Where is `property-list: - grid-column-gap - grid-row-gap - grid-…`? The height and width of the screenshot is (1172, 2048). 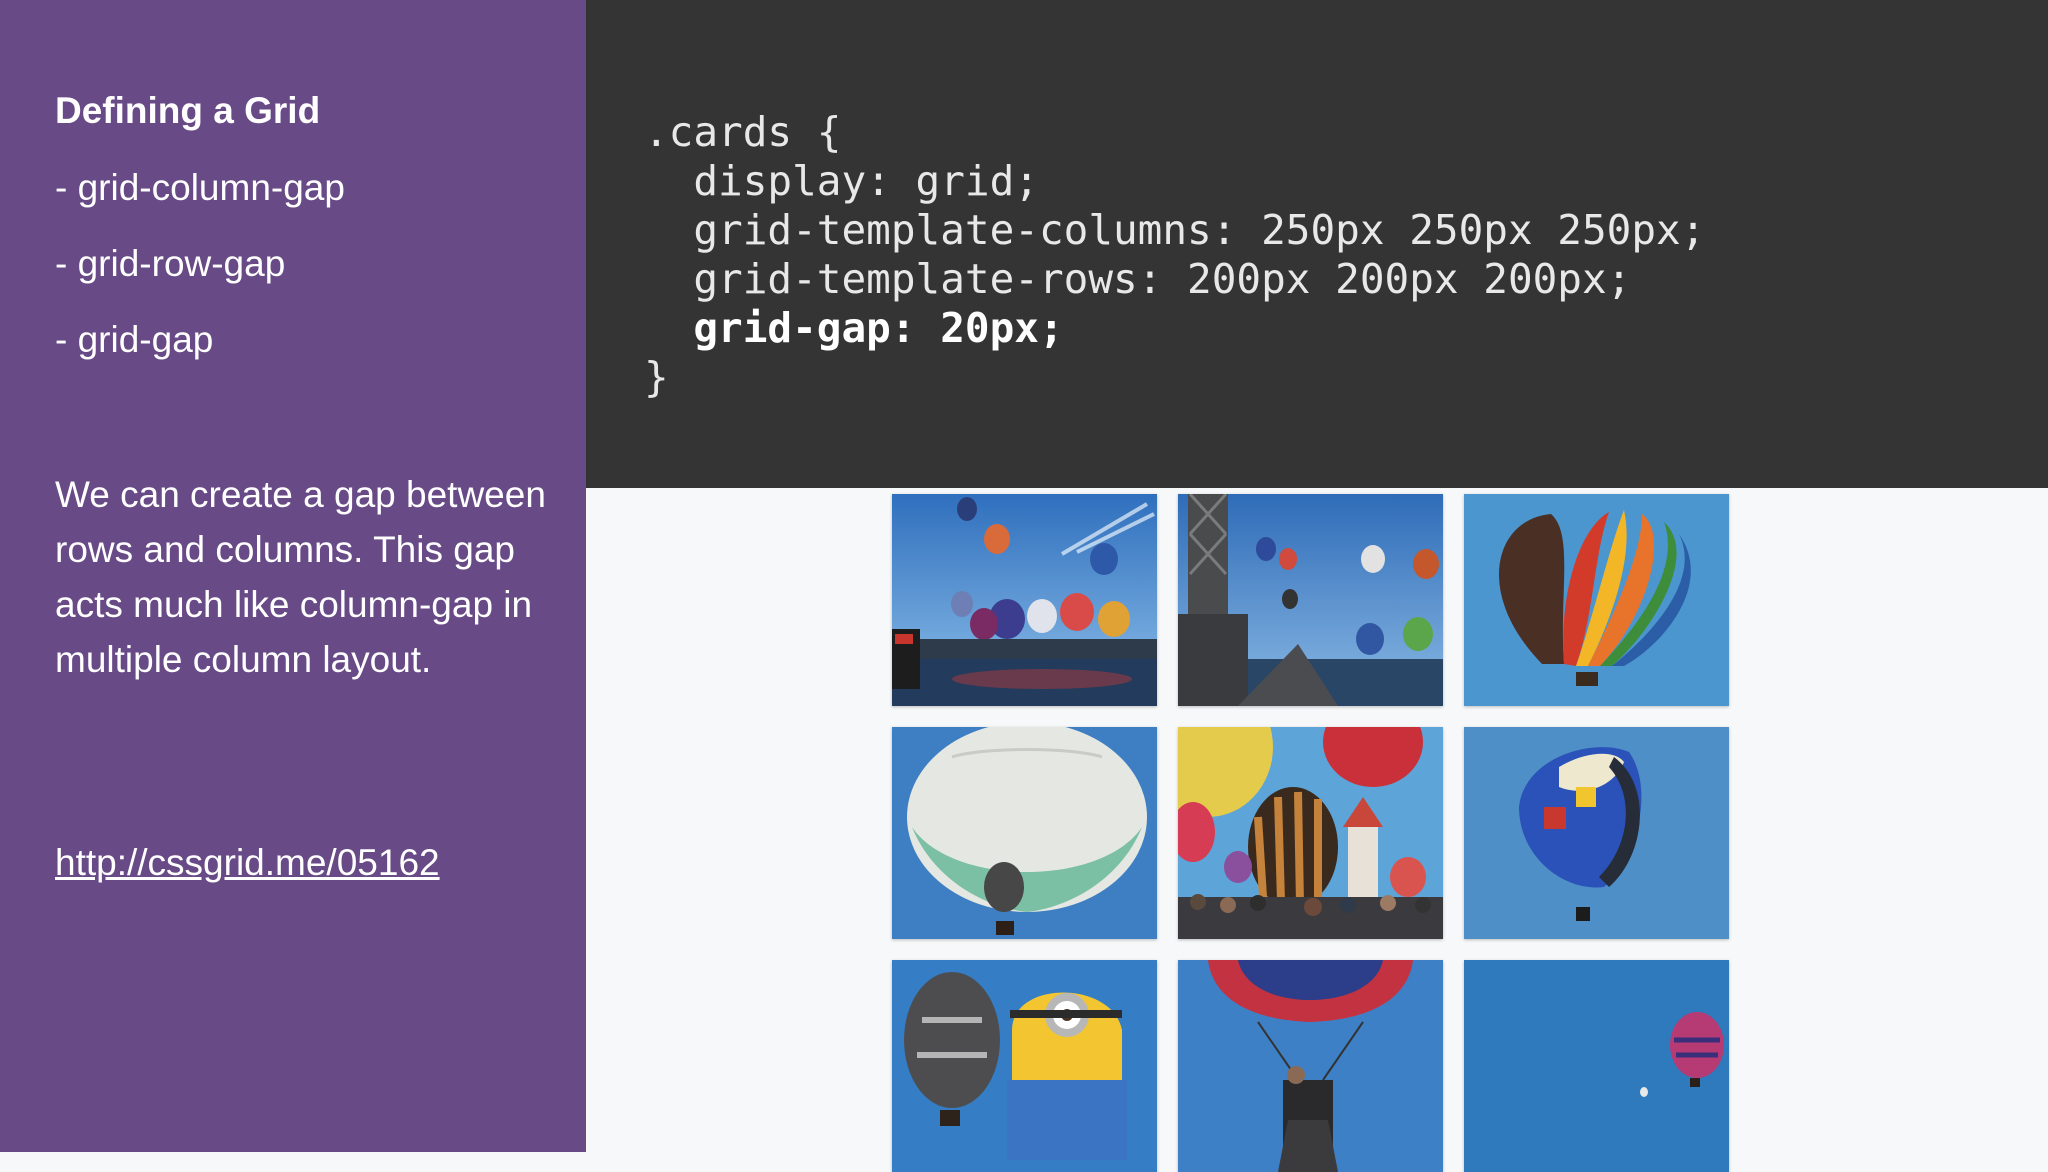
property-list: - grid-column-gap - grid-row-gap - grid-… is located at coordinates (200, 280).